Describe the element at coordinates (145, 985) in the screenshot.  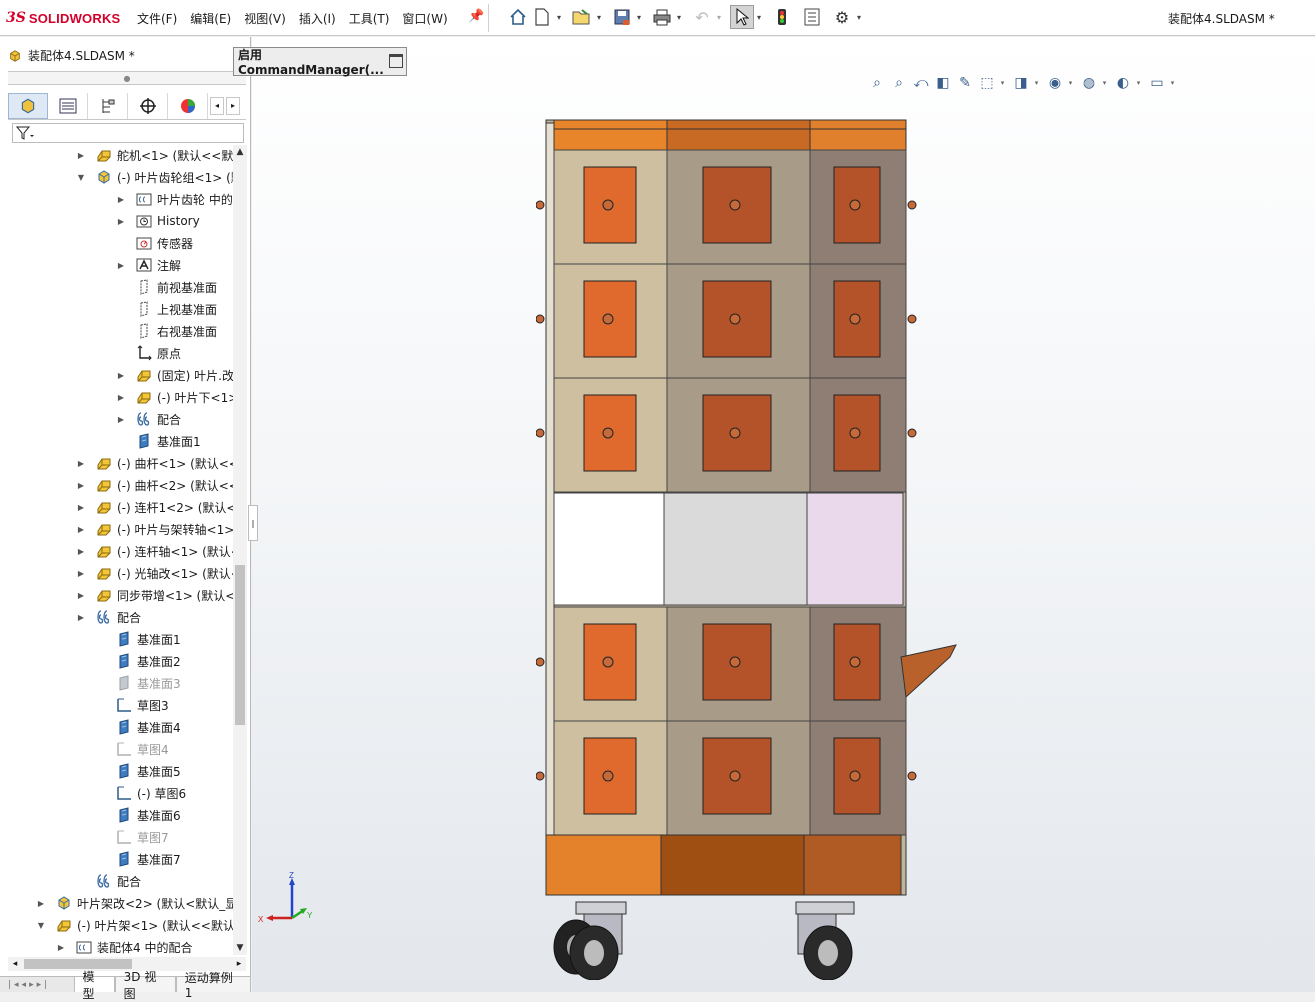
I see `tab-3d-views: 3D 视图` at that location.